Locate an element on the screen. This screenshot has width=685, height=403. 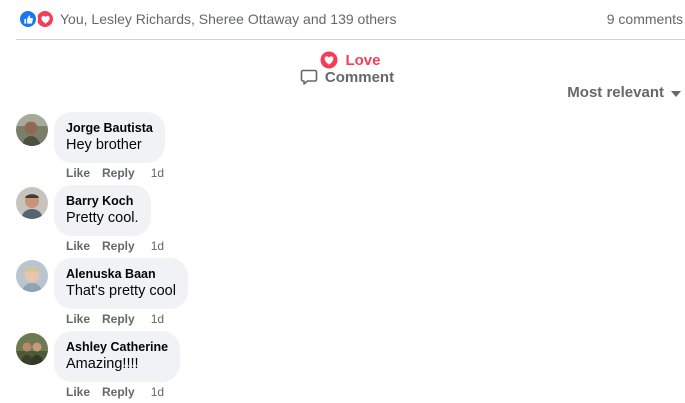
divider is located at coordinates (350, 39).